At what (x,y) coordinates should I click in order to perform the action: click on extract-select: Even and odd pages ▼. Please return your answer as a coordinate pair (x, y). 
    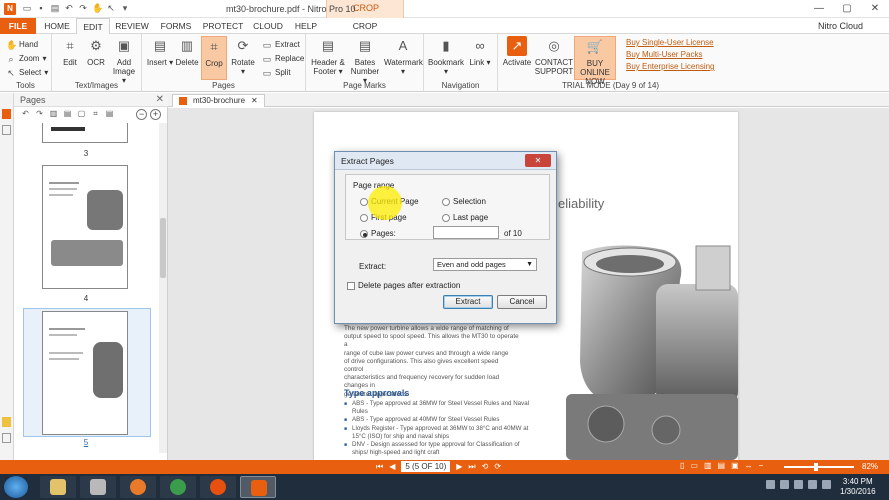
    Looking at the image, I should click on (485, 264).